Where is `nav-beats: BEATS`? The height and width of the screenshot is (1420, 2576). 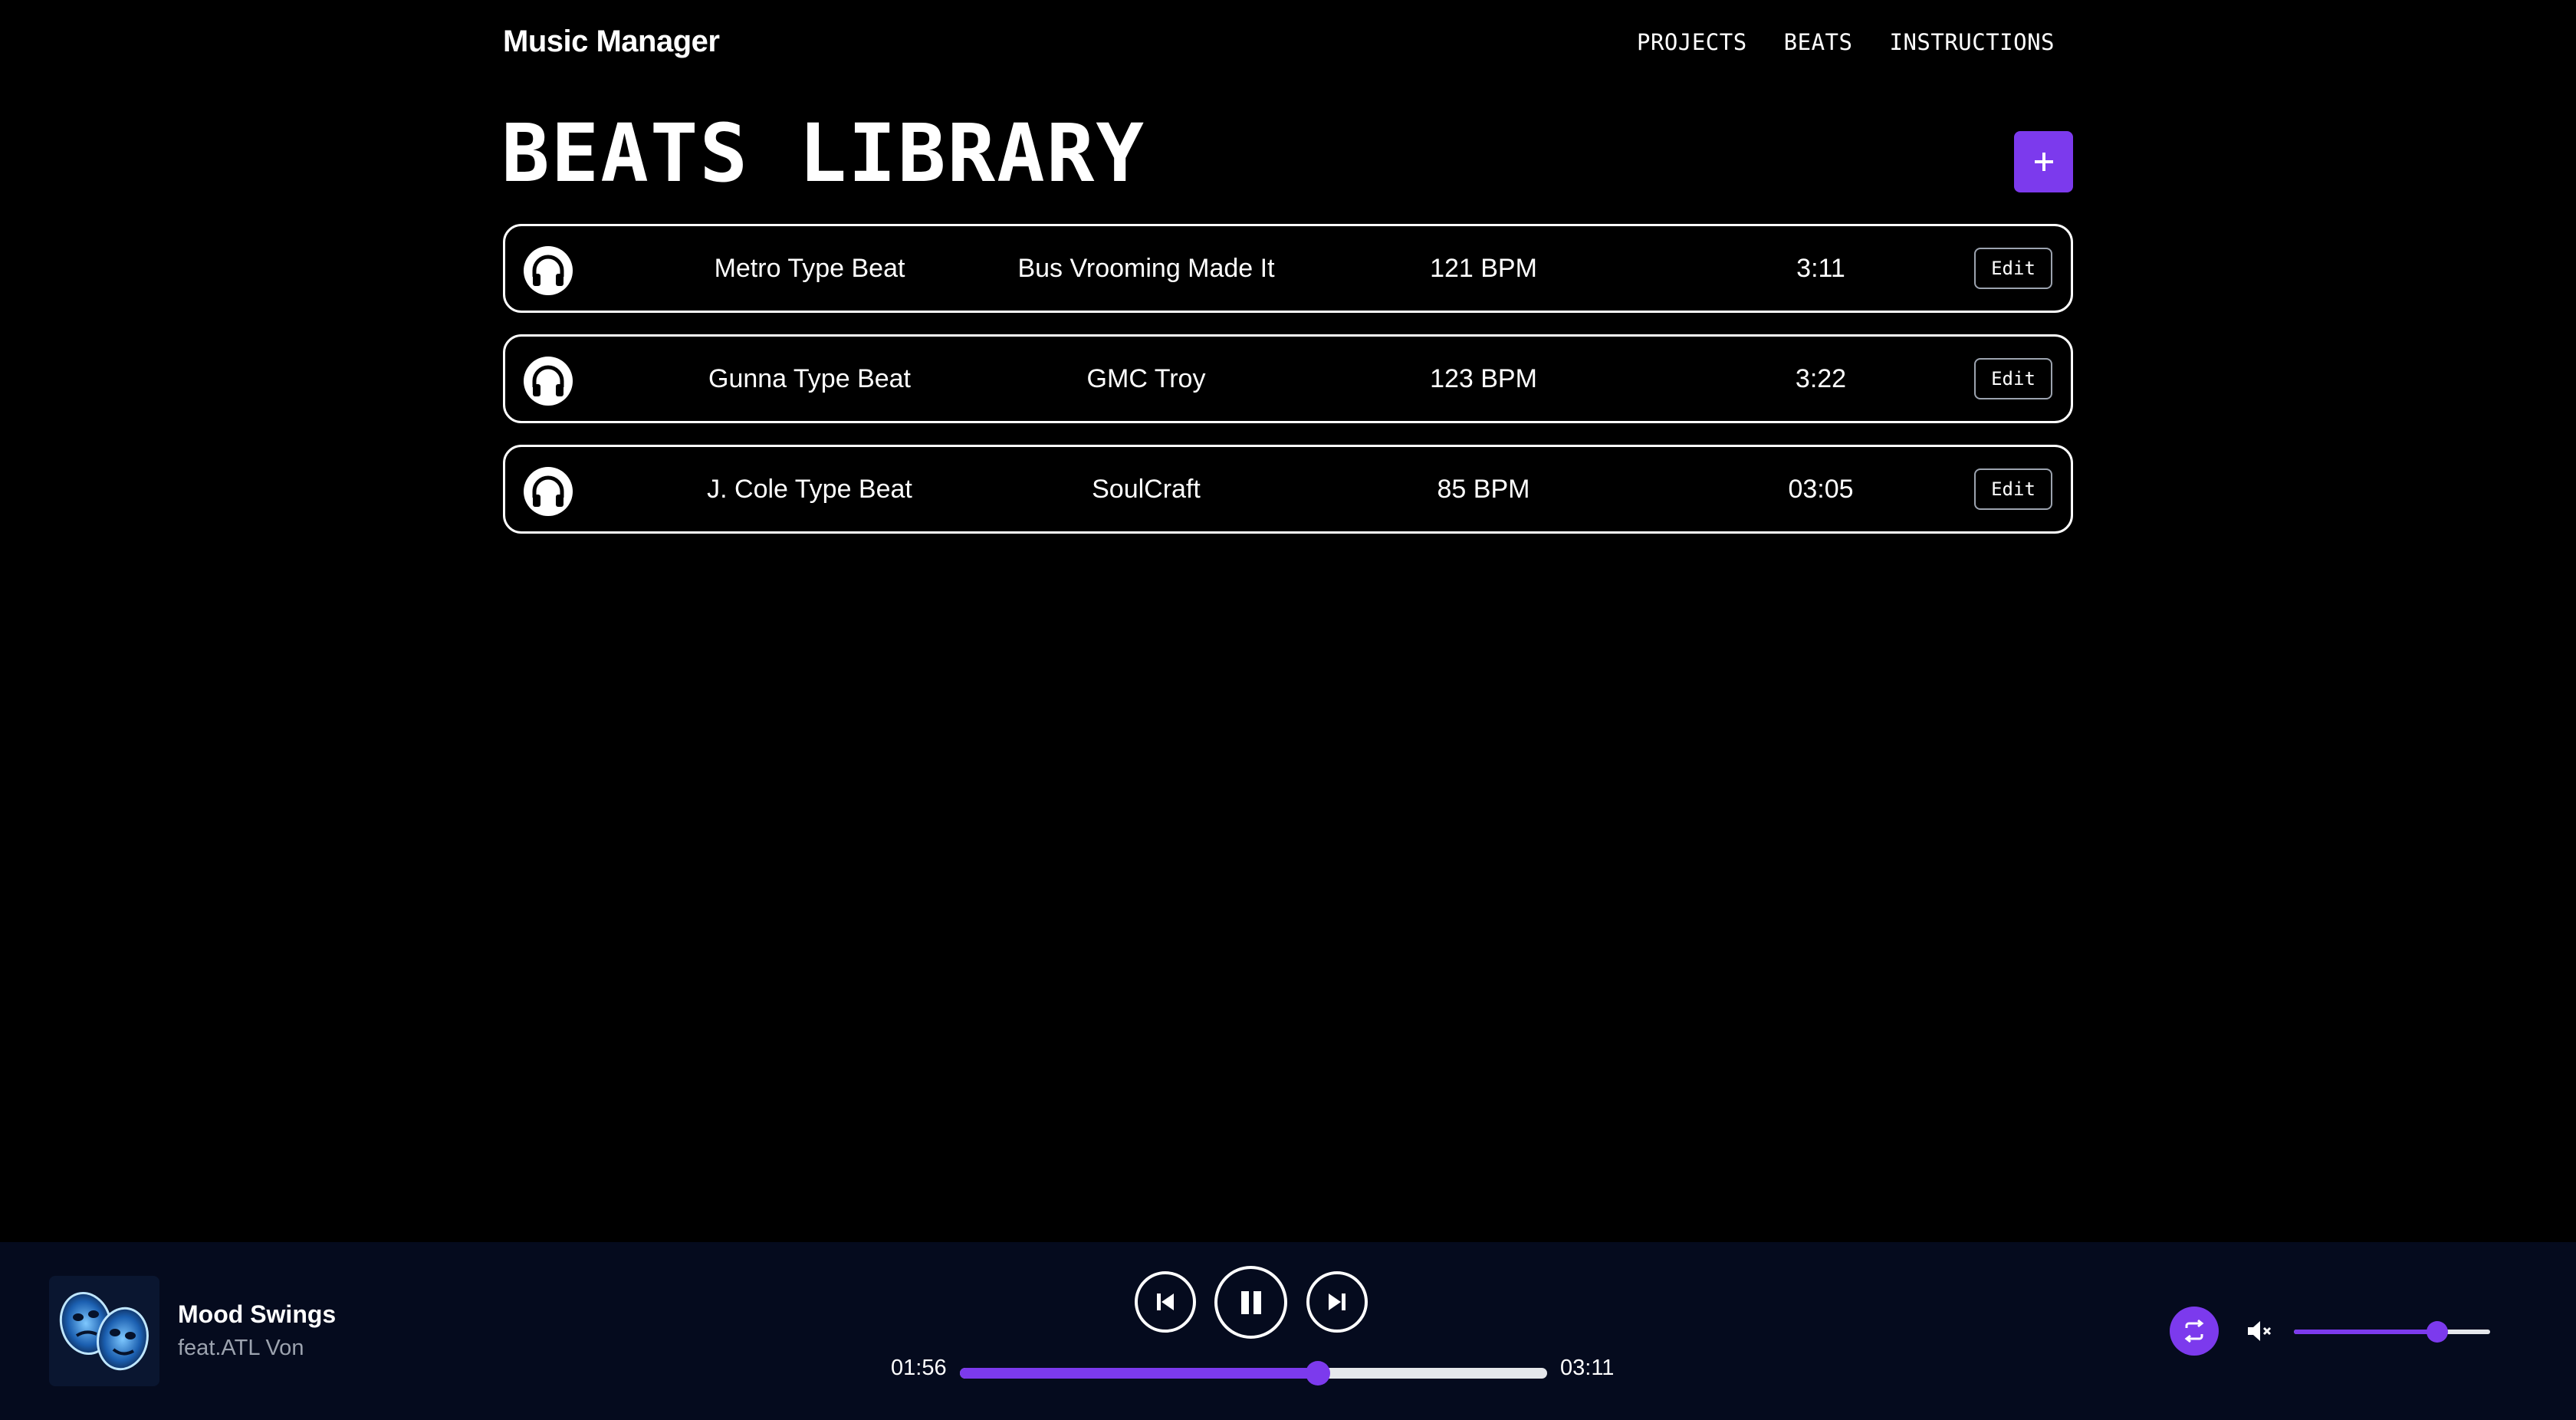
nav-beats: BEATS is located at coordinates (1819, 42).